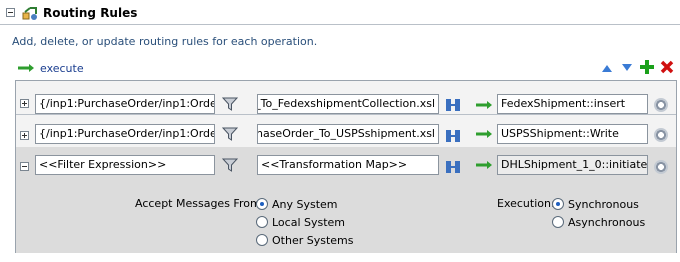 The image size is (680, 262). What do you see at coordinates (606, 222) in the screenshot?
I see `asynchronous-label: Asynchronous` at bounding box center [606, 222].